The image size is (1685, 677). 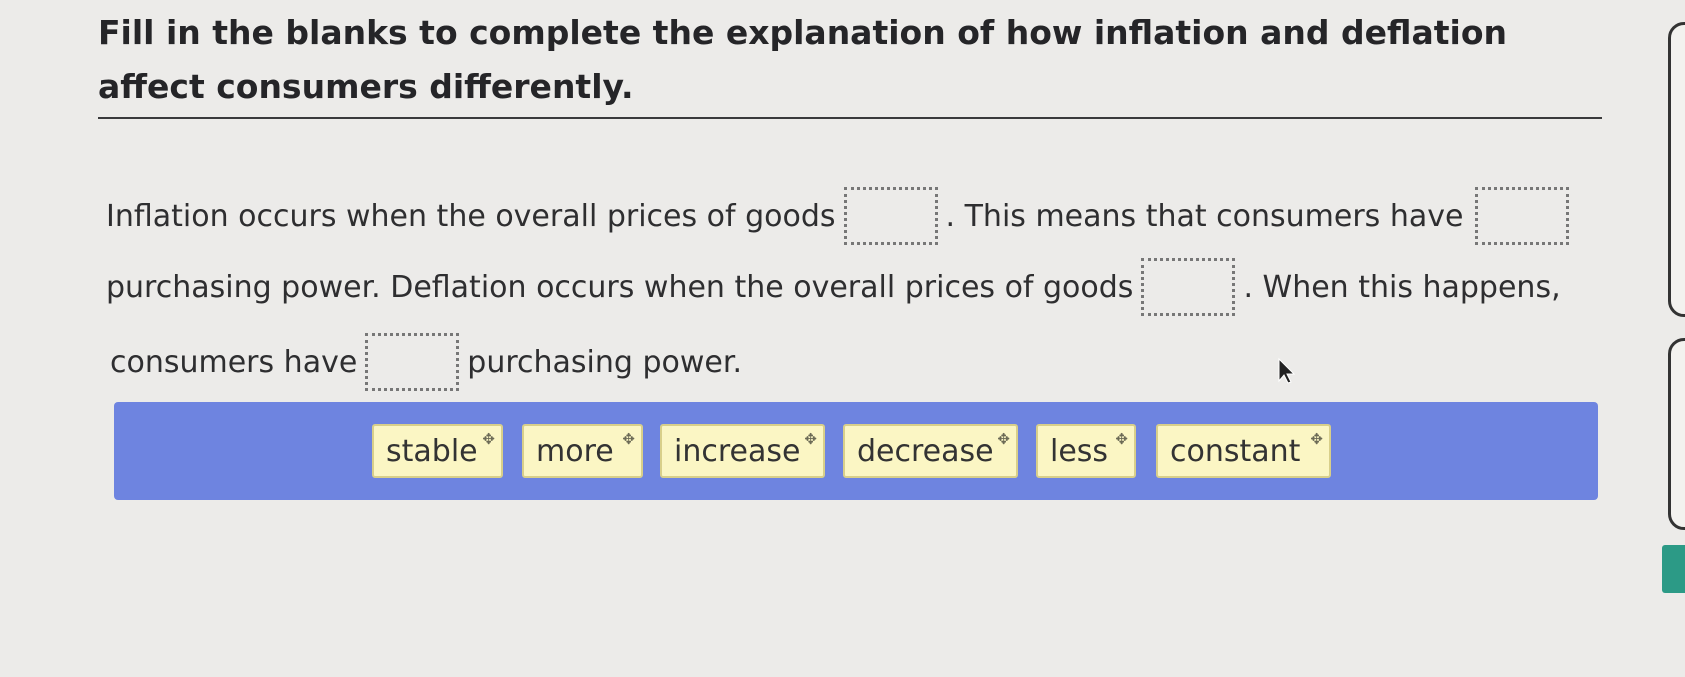 I want to click on passage-line-3: consumers have purchasing power., so click(x=426, y=362).